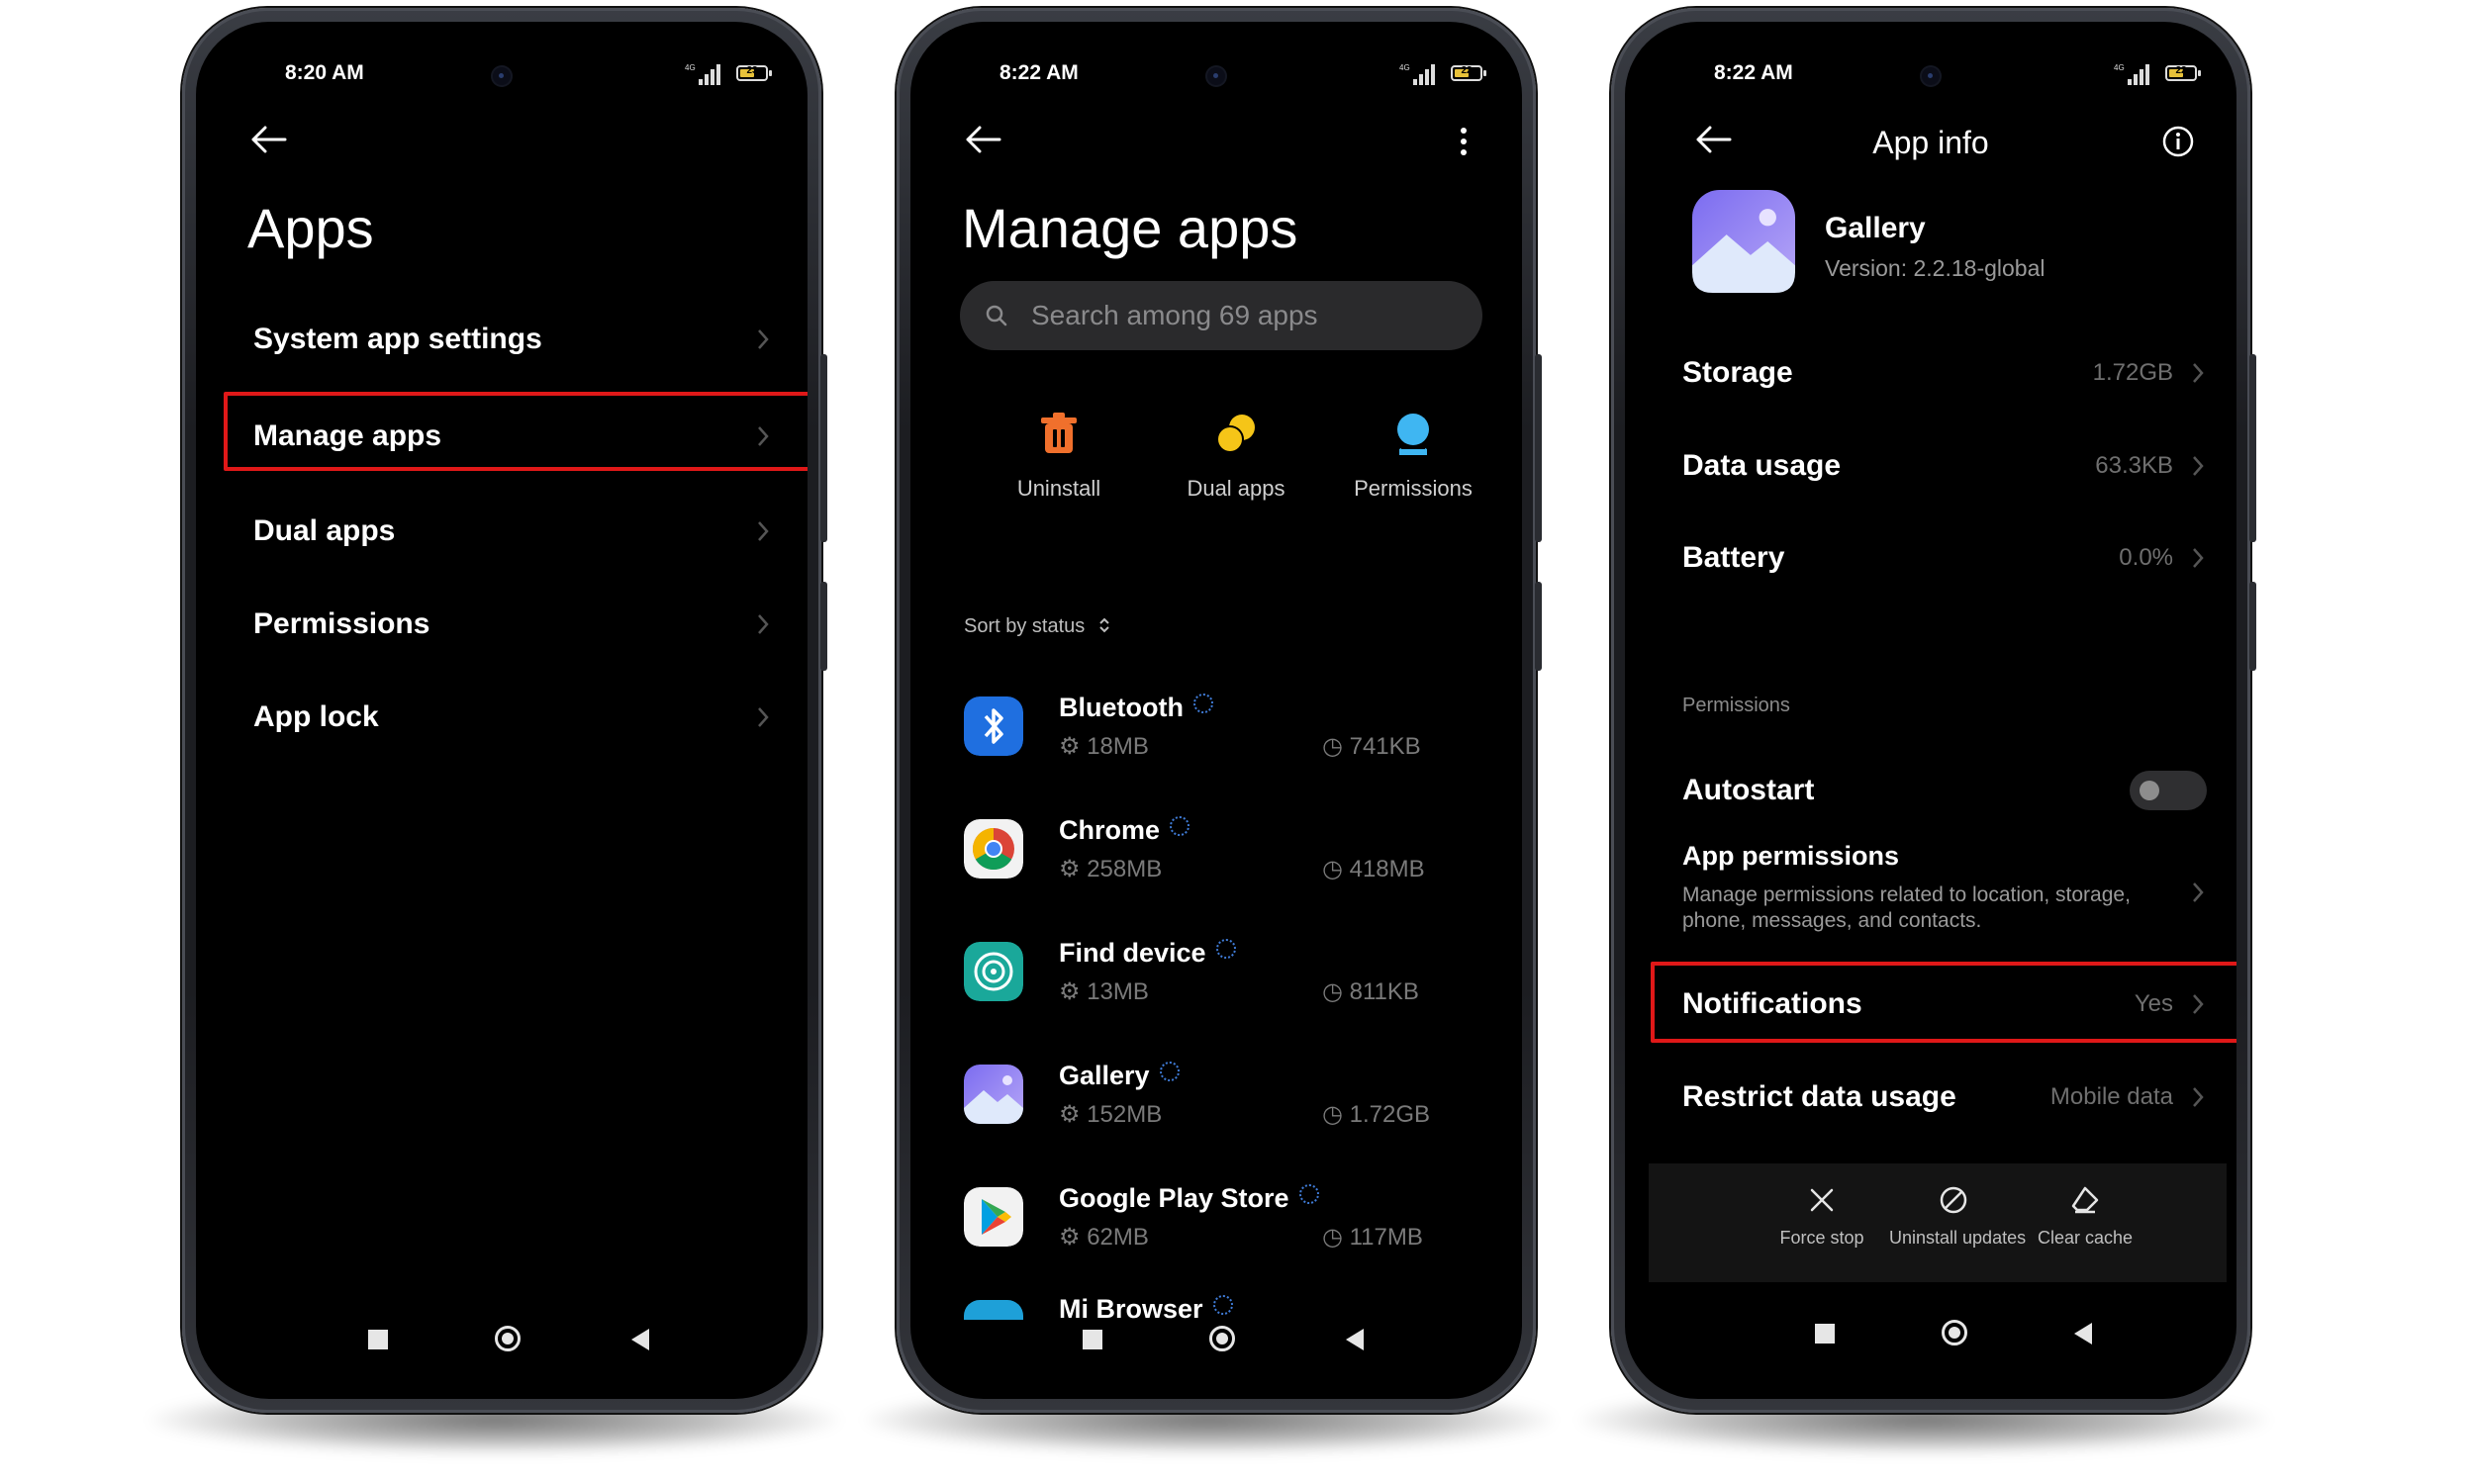 The width and height of the screenshot is (2474, 1484). I want to click on menu-item-permissions: Permissions, so click(502, 624).